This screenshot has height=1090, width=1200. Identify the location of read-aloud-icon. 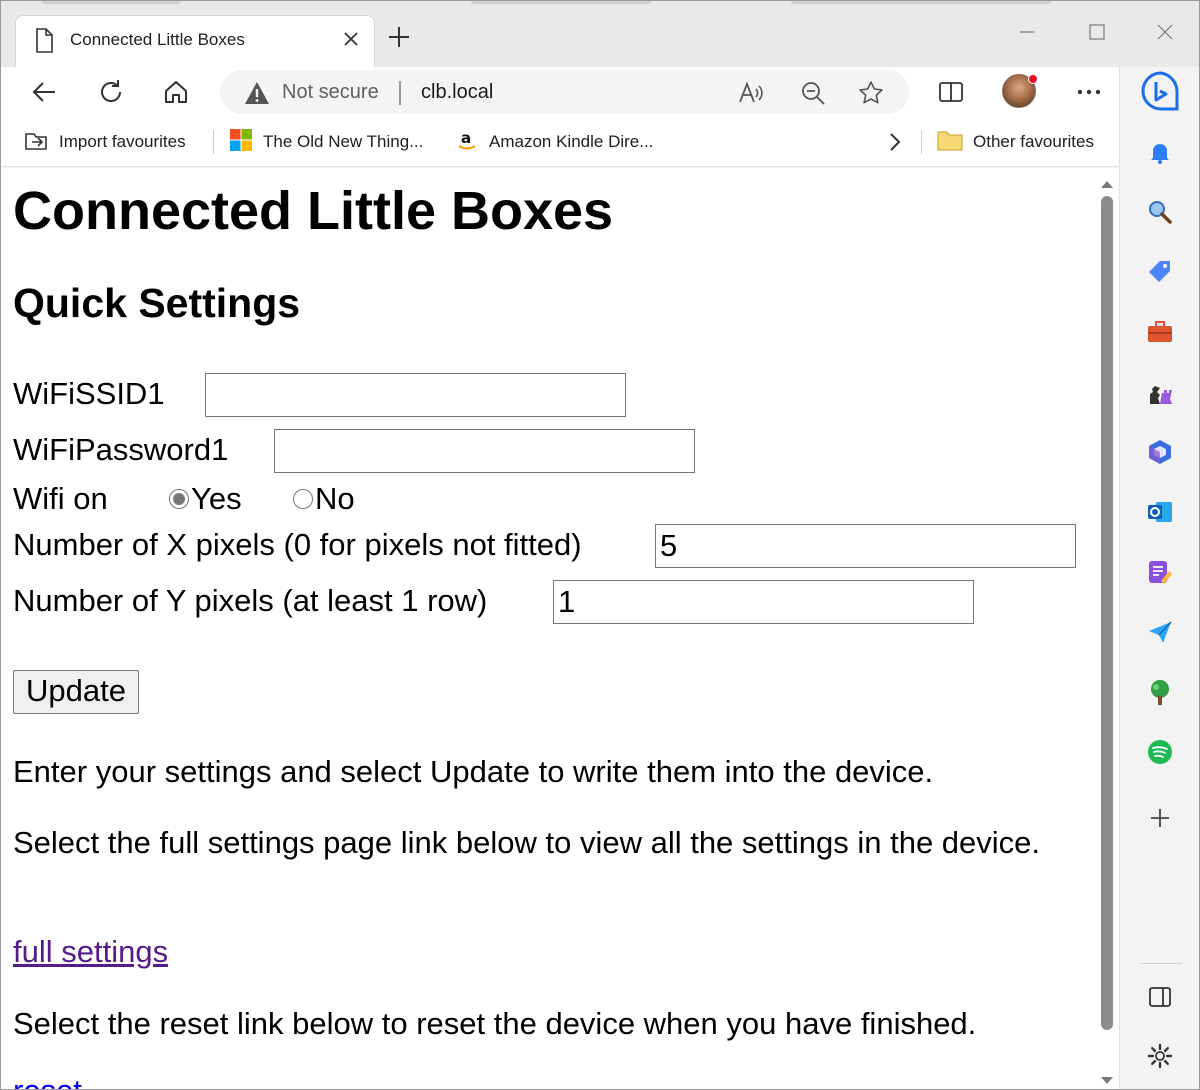
(752, 95).